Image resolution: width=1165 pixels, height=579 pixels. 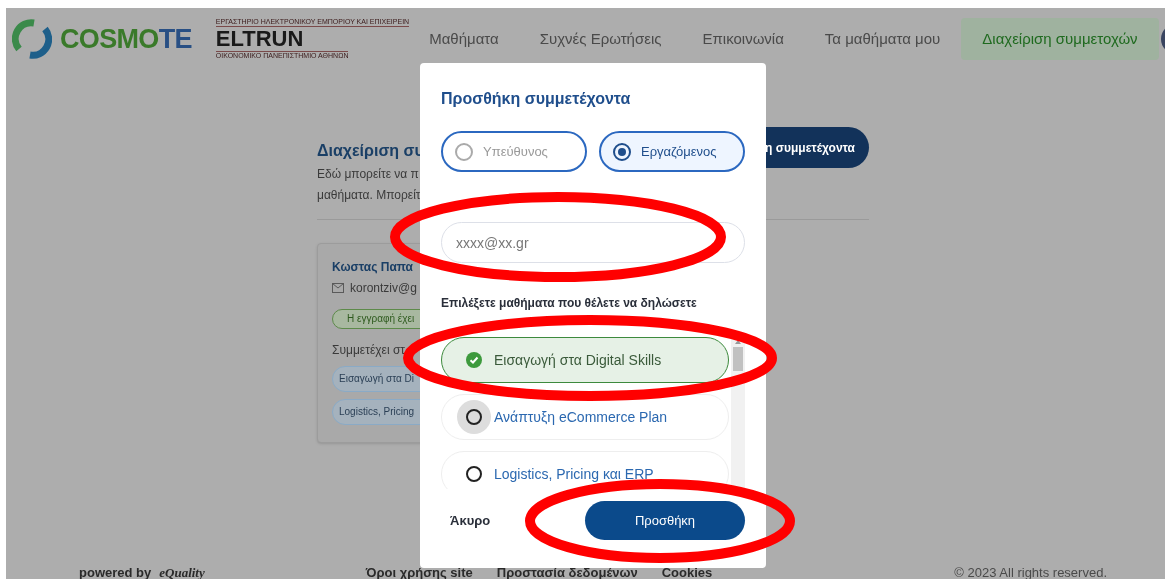 What do you see at coordinates (738, 359) in the screenshot?
I see `scrollbar-thumb` at bounding box center [738, 359].